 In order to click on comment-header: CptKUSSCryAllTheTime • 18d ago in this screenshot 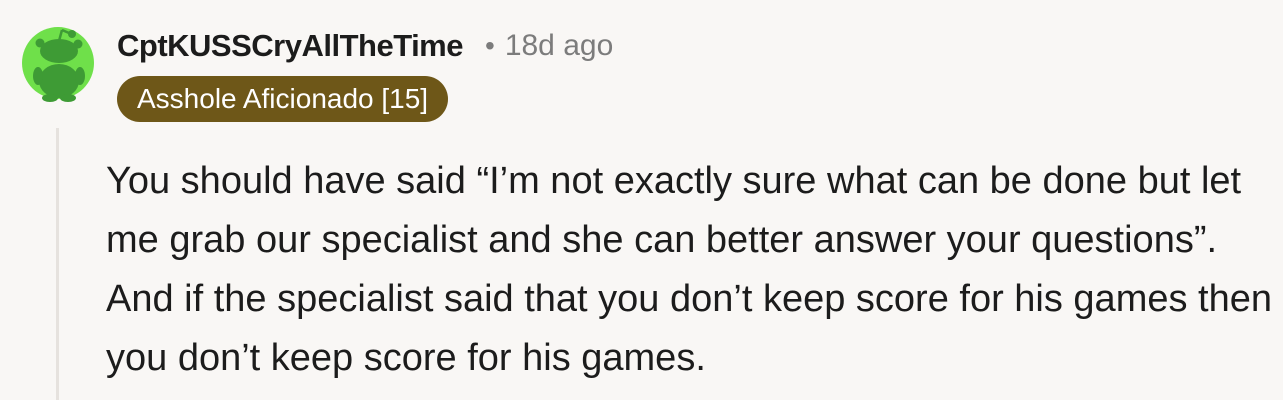, I will do `click(365, 46)`.